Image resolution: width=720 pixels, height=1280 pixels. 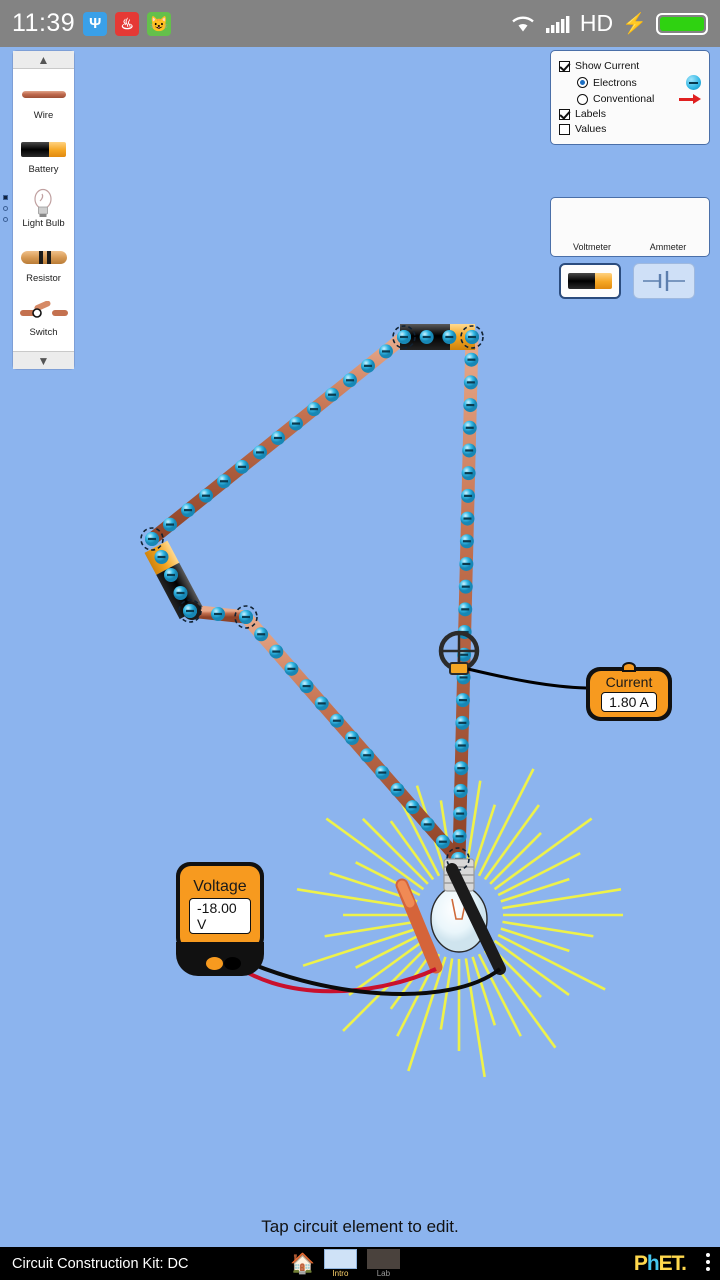 What do you see at coordinates (629, 667) in the screenshot?
I see `ammeter-knob` at bounding box center [629, 667].